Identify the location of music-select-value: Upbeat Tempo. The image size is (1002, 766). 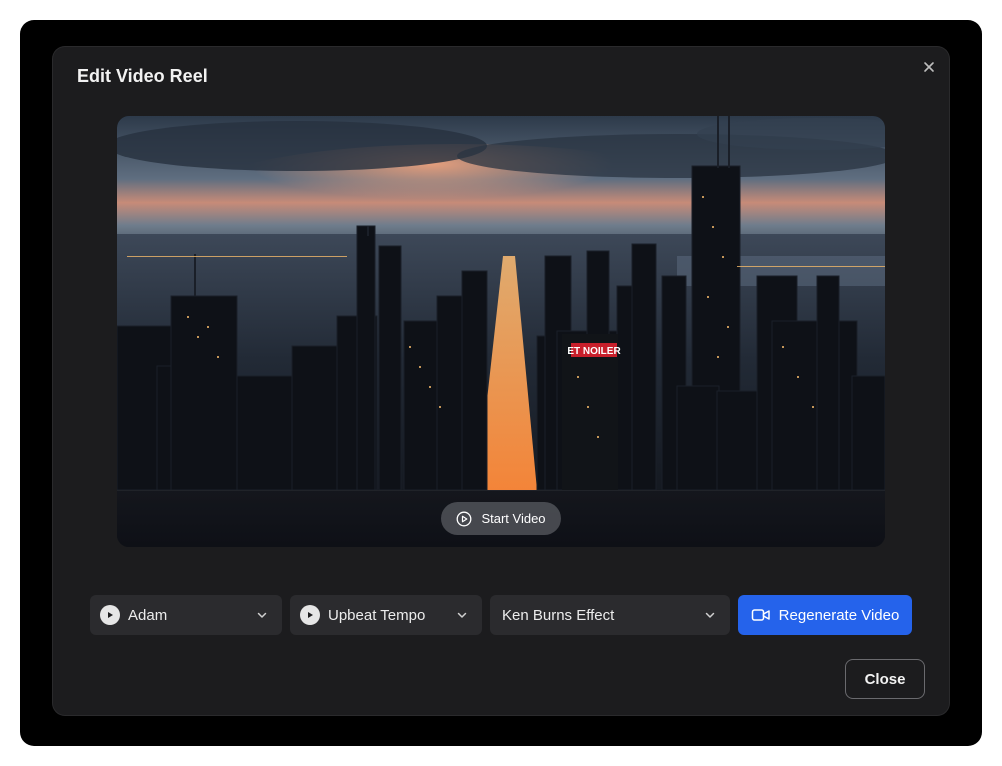
(377, 615).